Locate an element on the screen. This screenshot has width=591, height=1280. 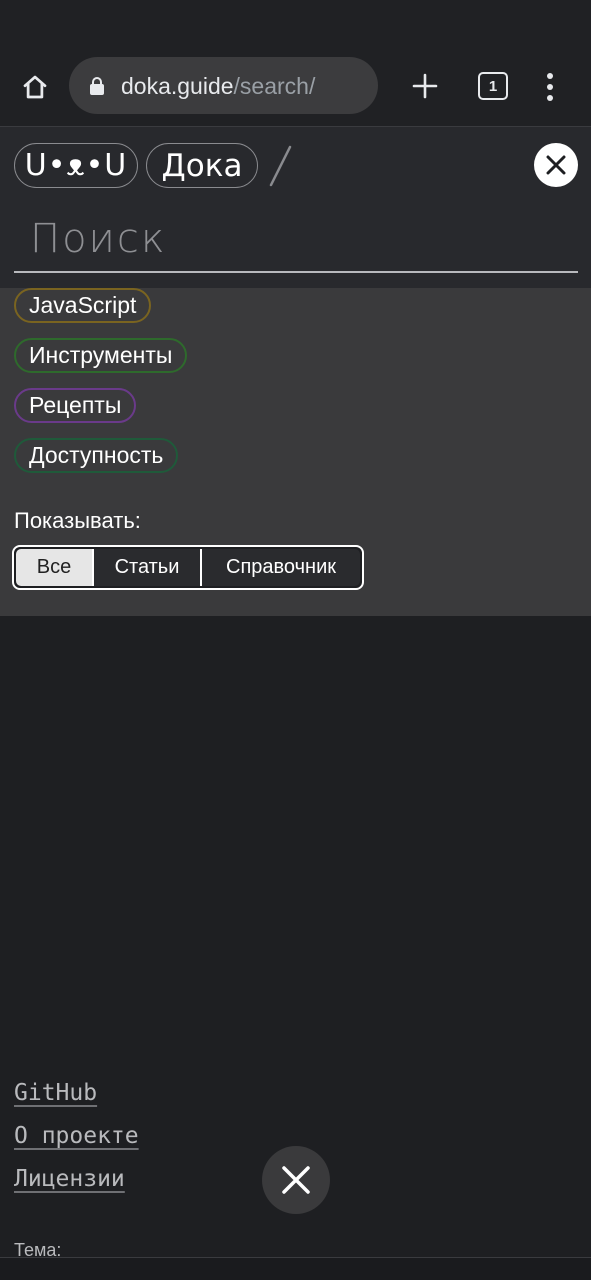
status-bar is located at coordinates (295, 24).